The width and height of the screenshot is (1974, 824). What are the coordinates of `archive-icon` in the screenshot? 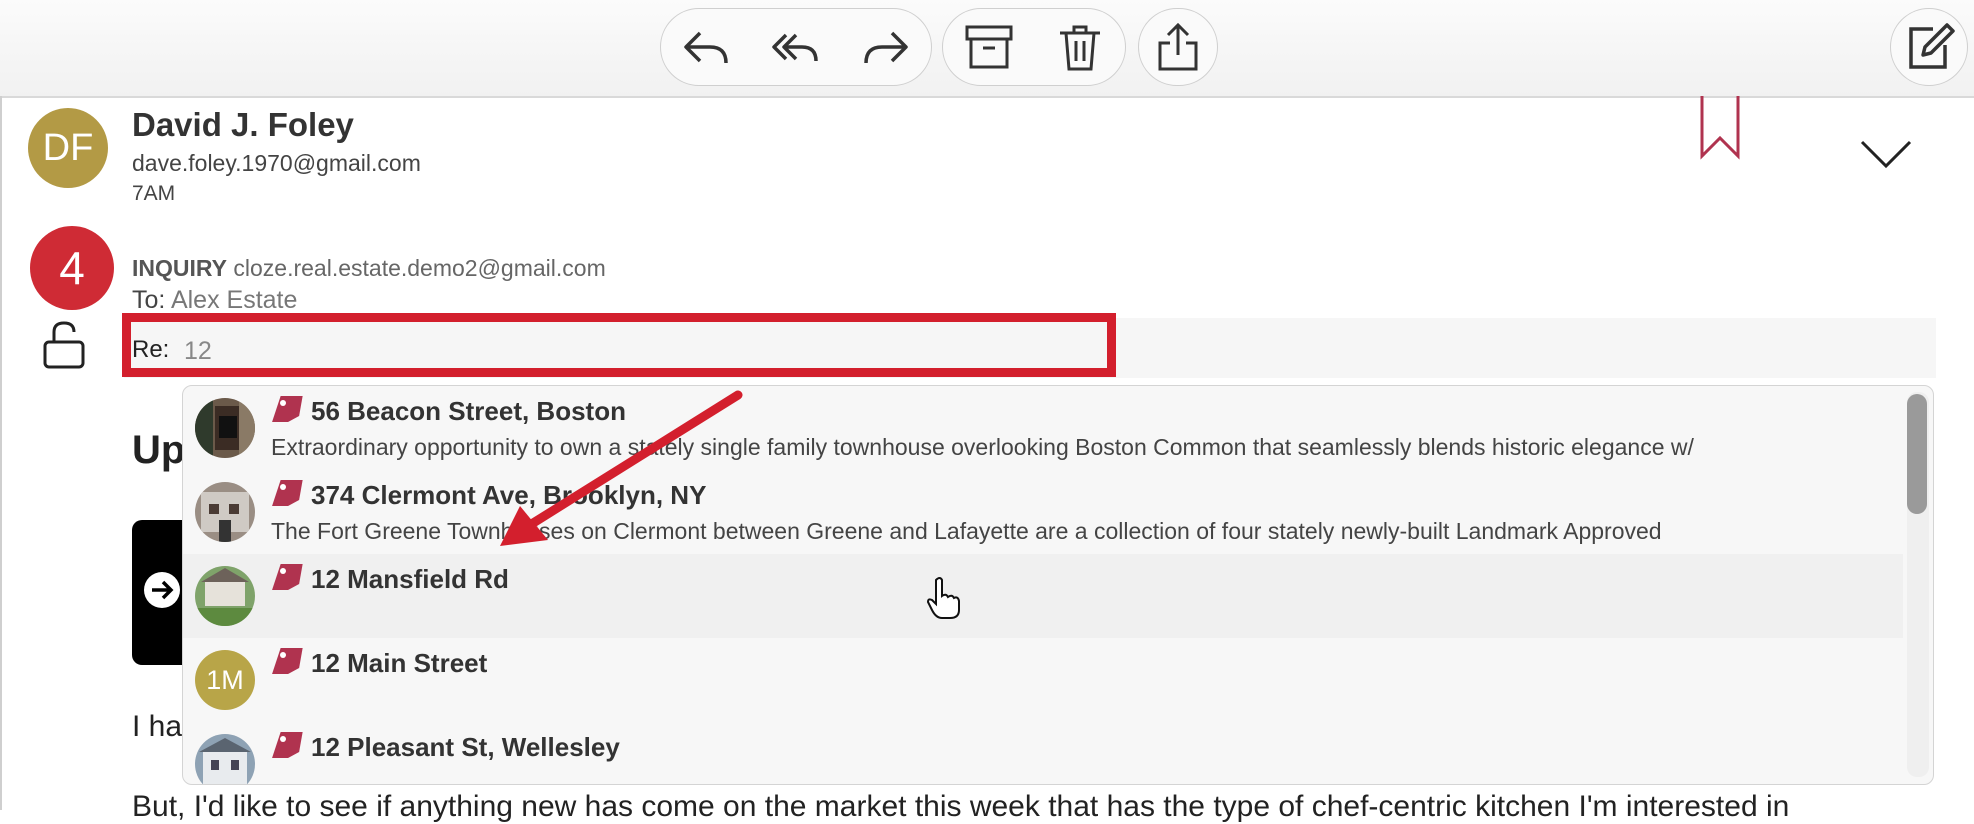 It's located at (988, 47).